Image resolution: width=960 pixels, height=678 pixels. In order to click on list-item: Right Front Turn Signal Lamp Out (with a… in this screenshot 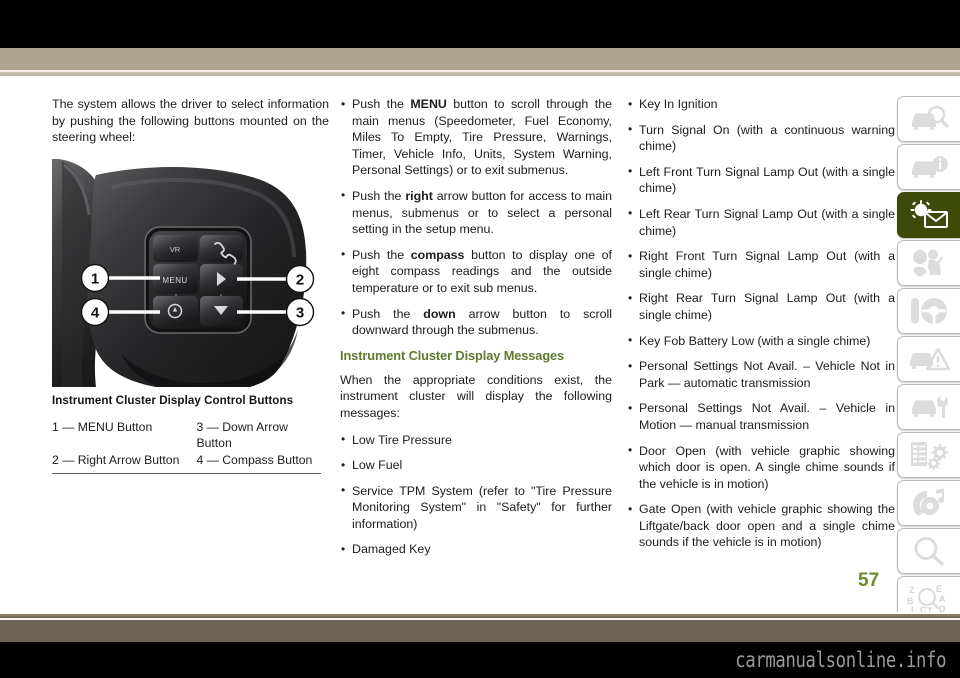, I will do `click(761, 264)`.